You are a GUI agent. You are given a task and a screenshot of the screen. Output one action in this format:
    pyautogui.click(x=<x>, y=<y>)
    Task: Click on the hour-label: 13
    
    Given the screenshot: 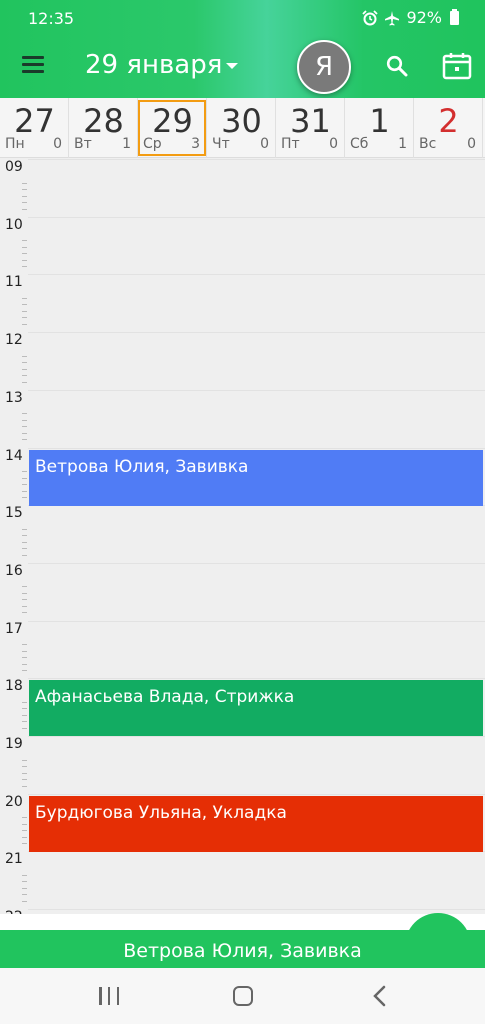 What is the action you would take?
    pyautogui.click(x=14, y=397)
    